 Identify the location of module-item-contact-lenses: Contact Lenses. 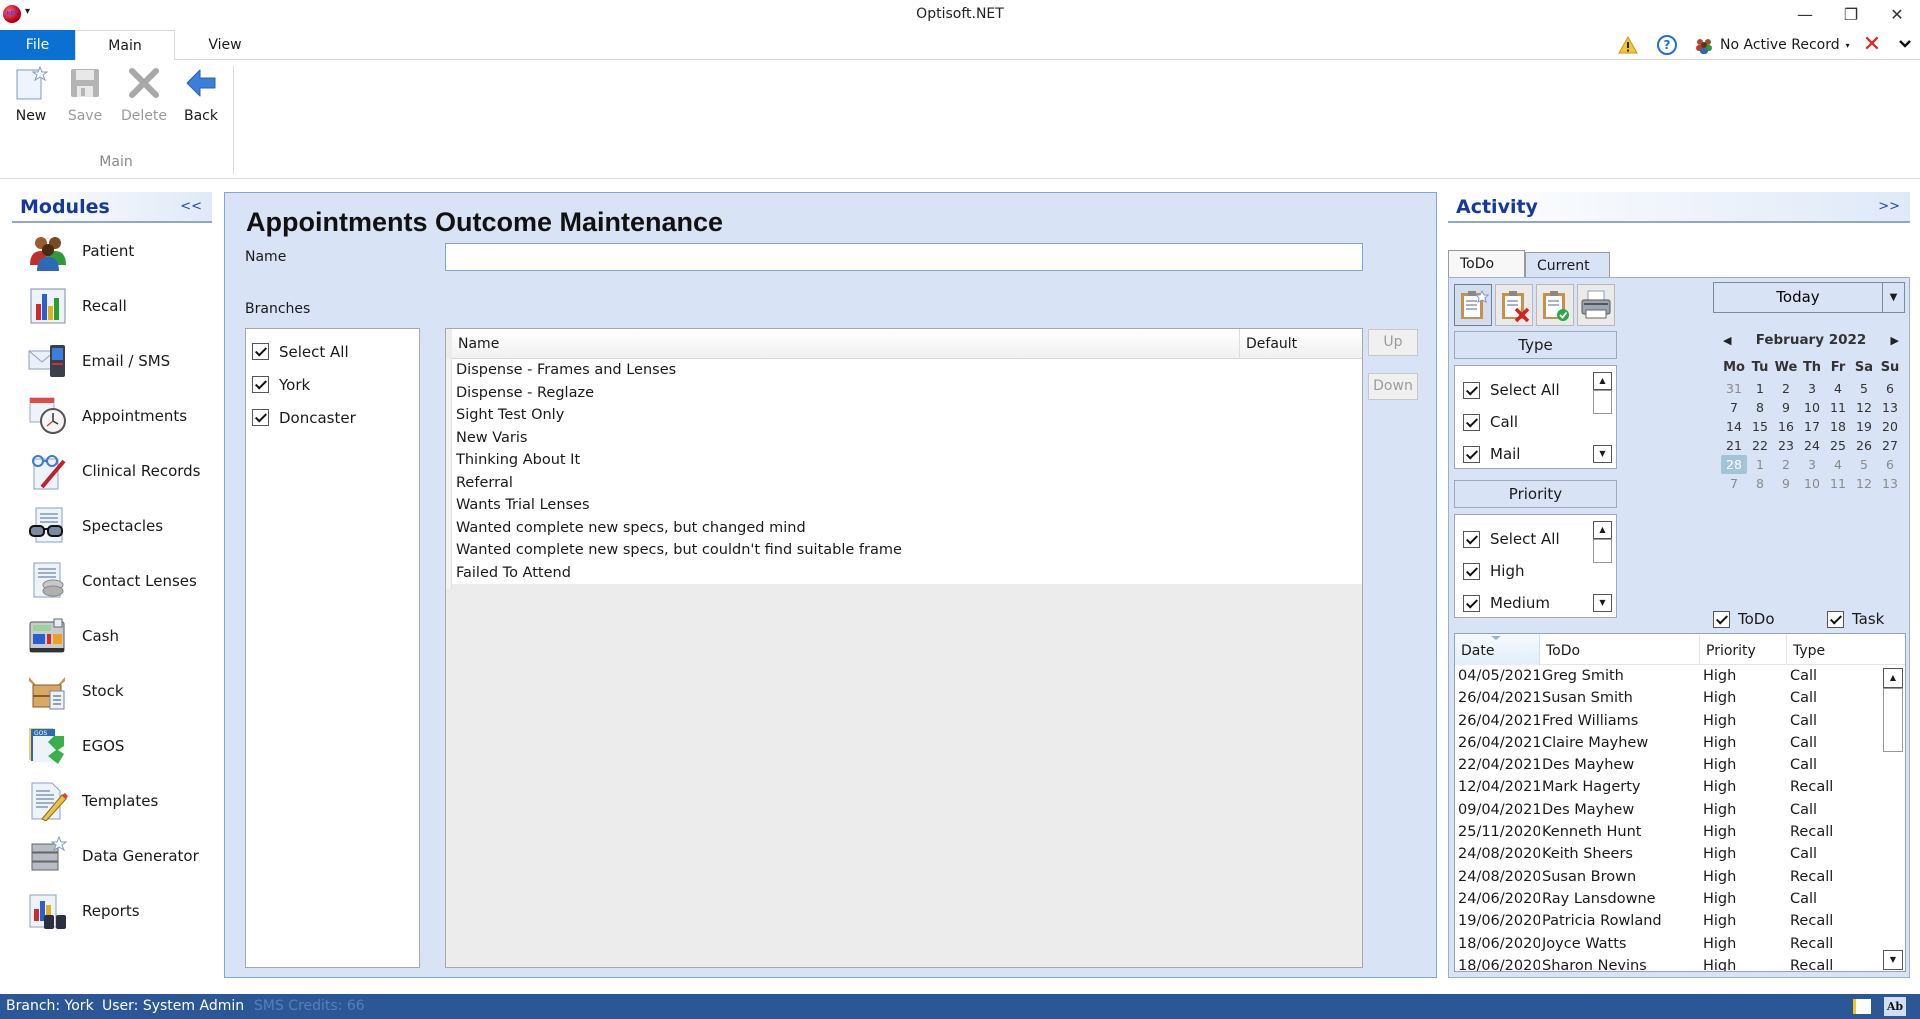
(112, 580).